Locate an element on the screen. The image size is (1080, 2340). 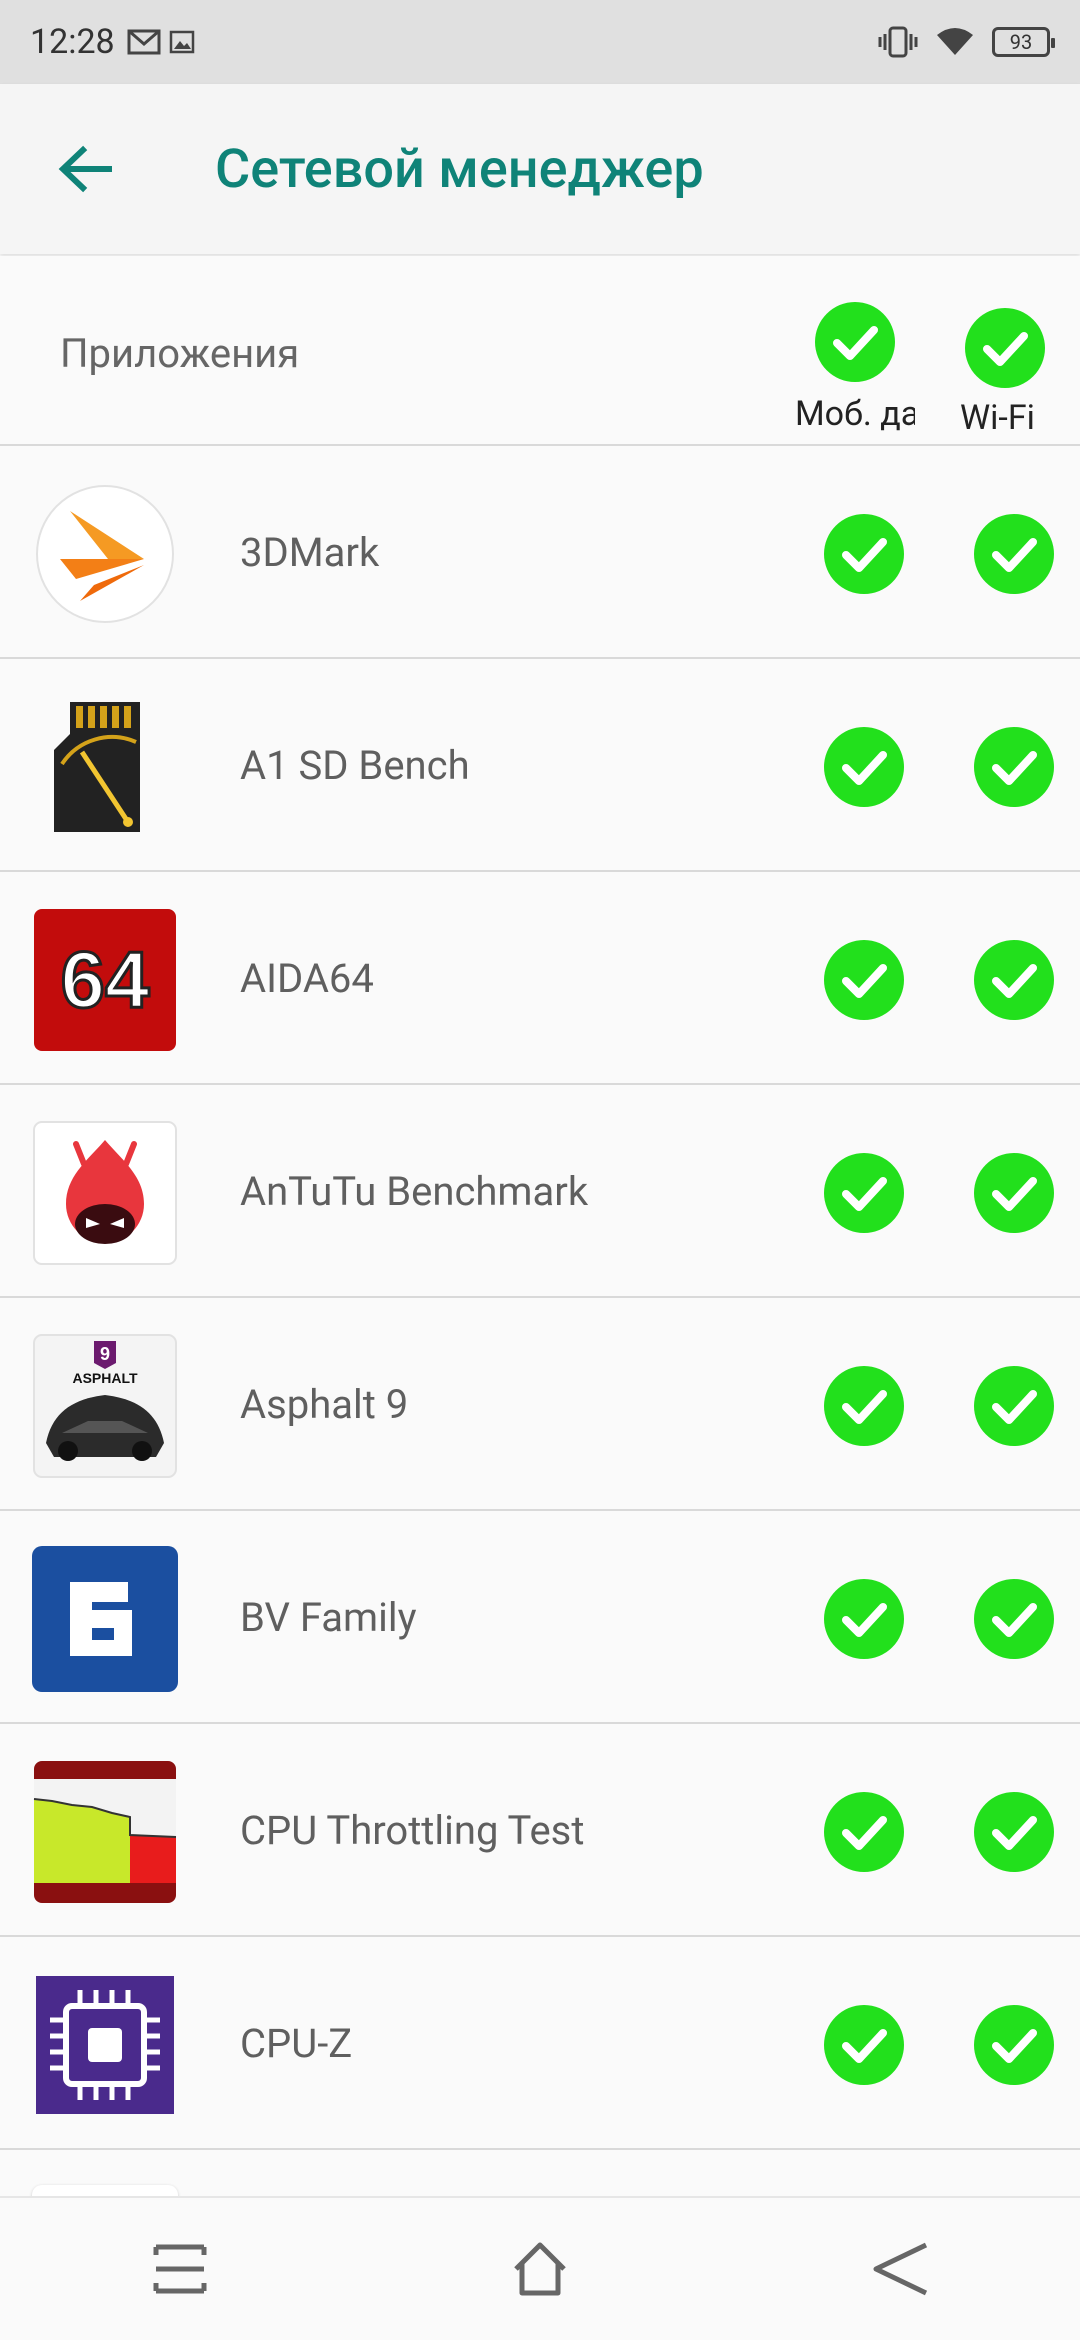
app-name: 3DMark is located at coordinates (310, 552).